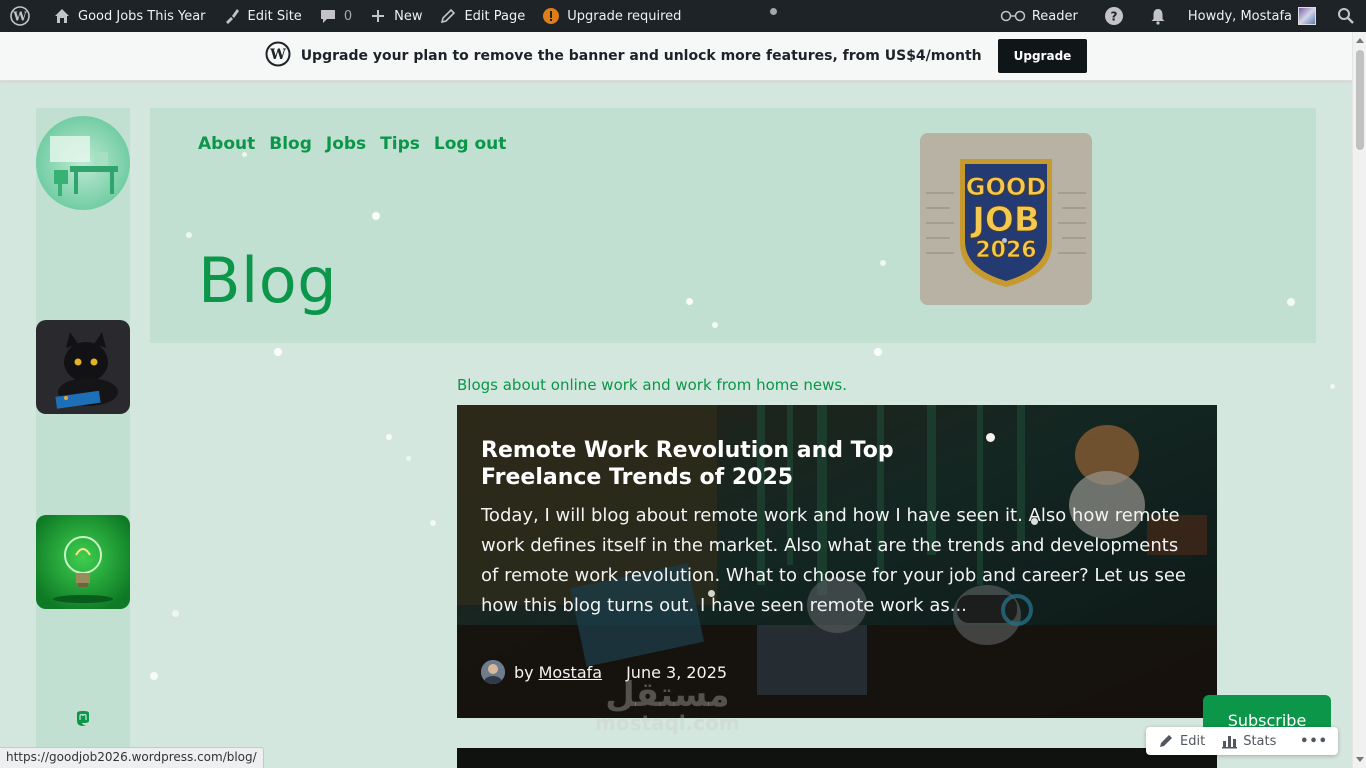 The height and width of the screenshot is (768, 1366). What do you see at coordinates (348, 16) in the screenshot?
I see `comments-count: 0` at bounding box center [348, 16].